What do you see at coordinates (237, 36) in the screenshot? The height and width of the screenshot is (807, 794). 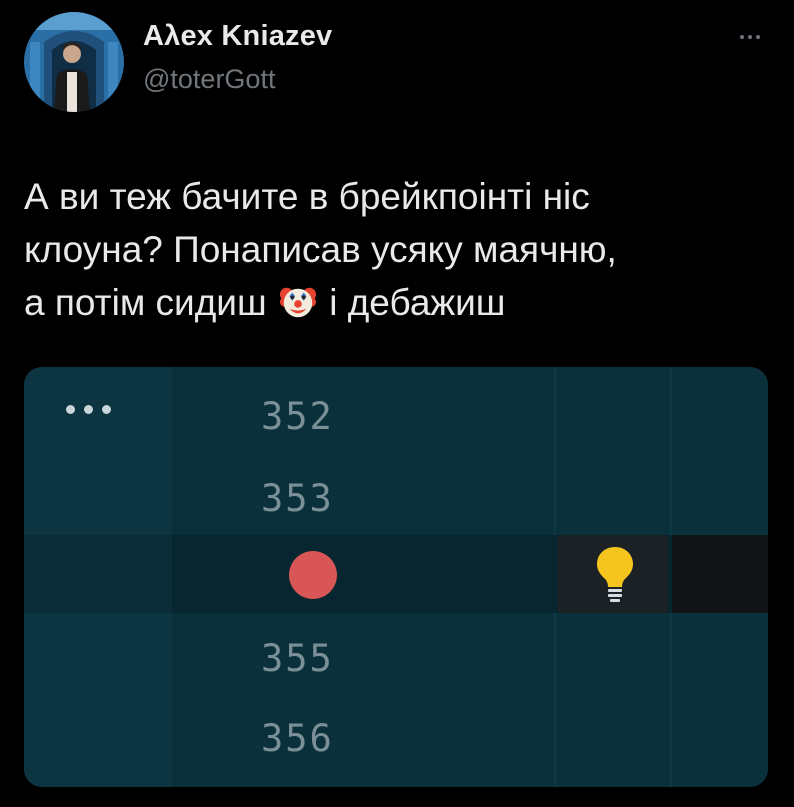 I see `display-name: Aλex Kniazev` at bounding box center [237, 36].